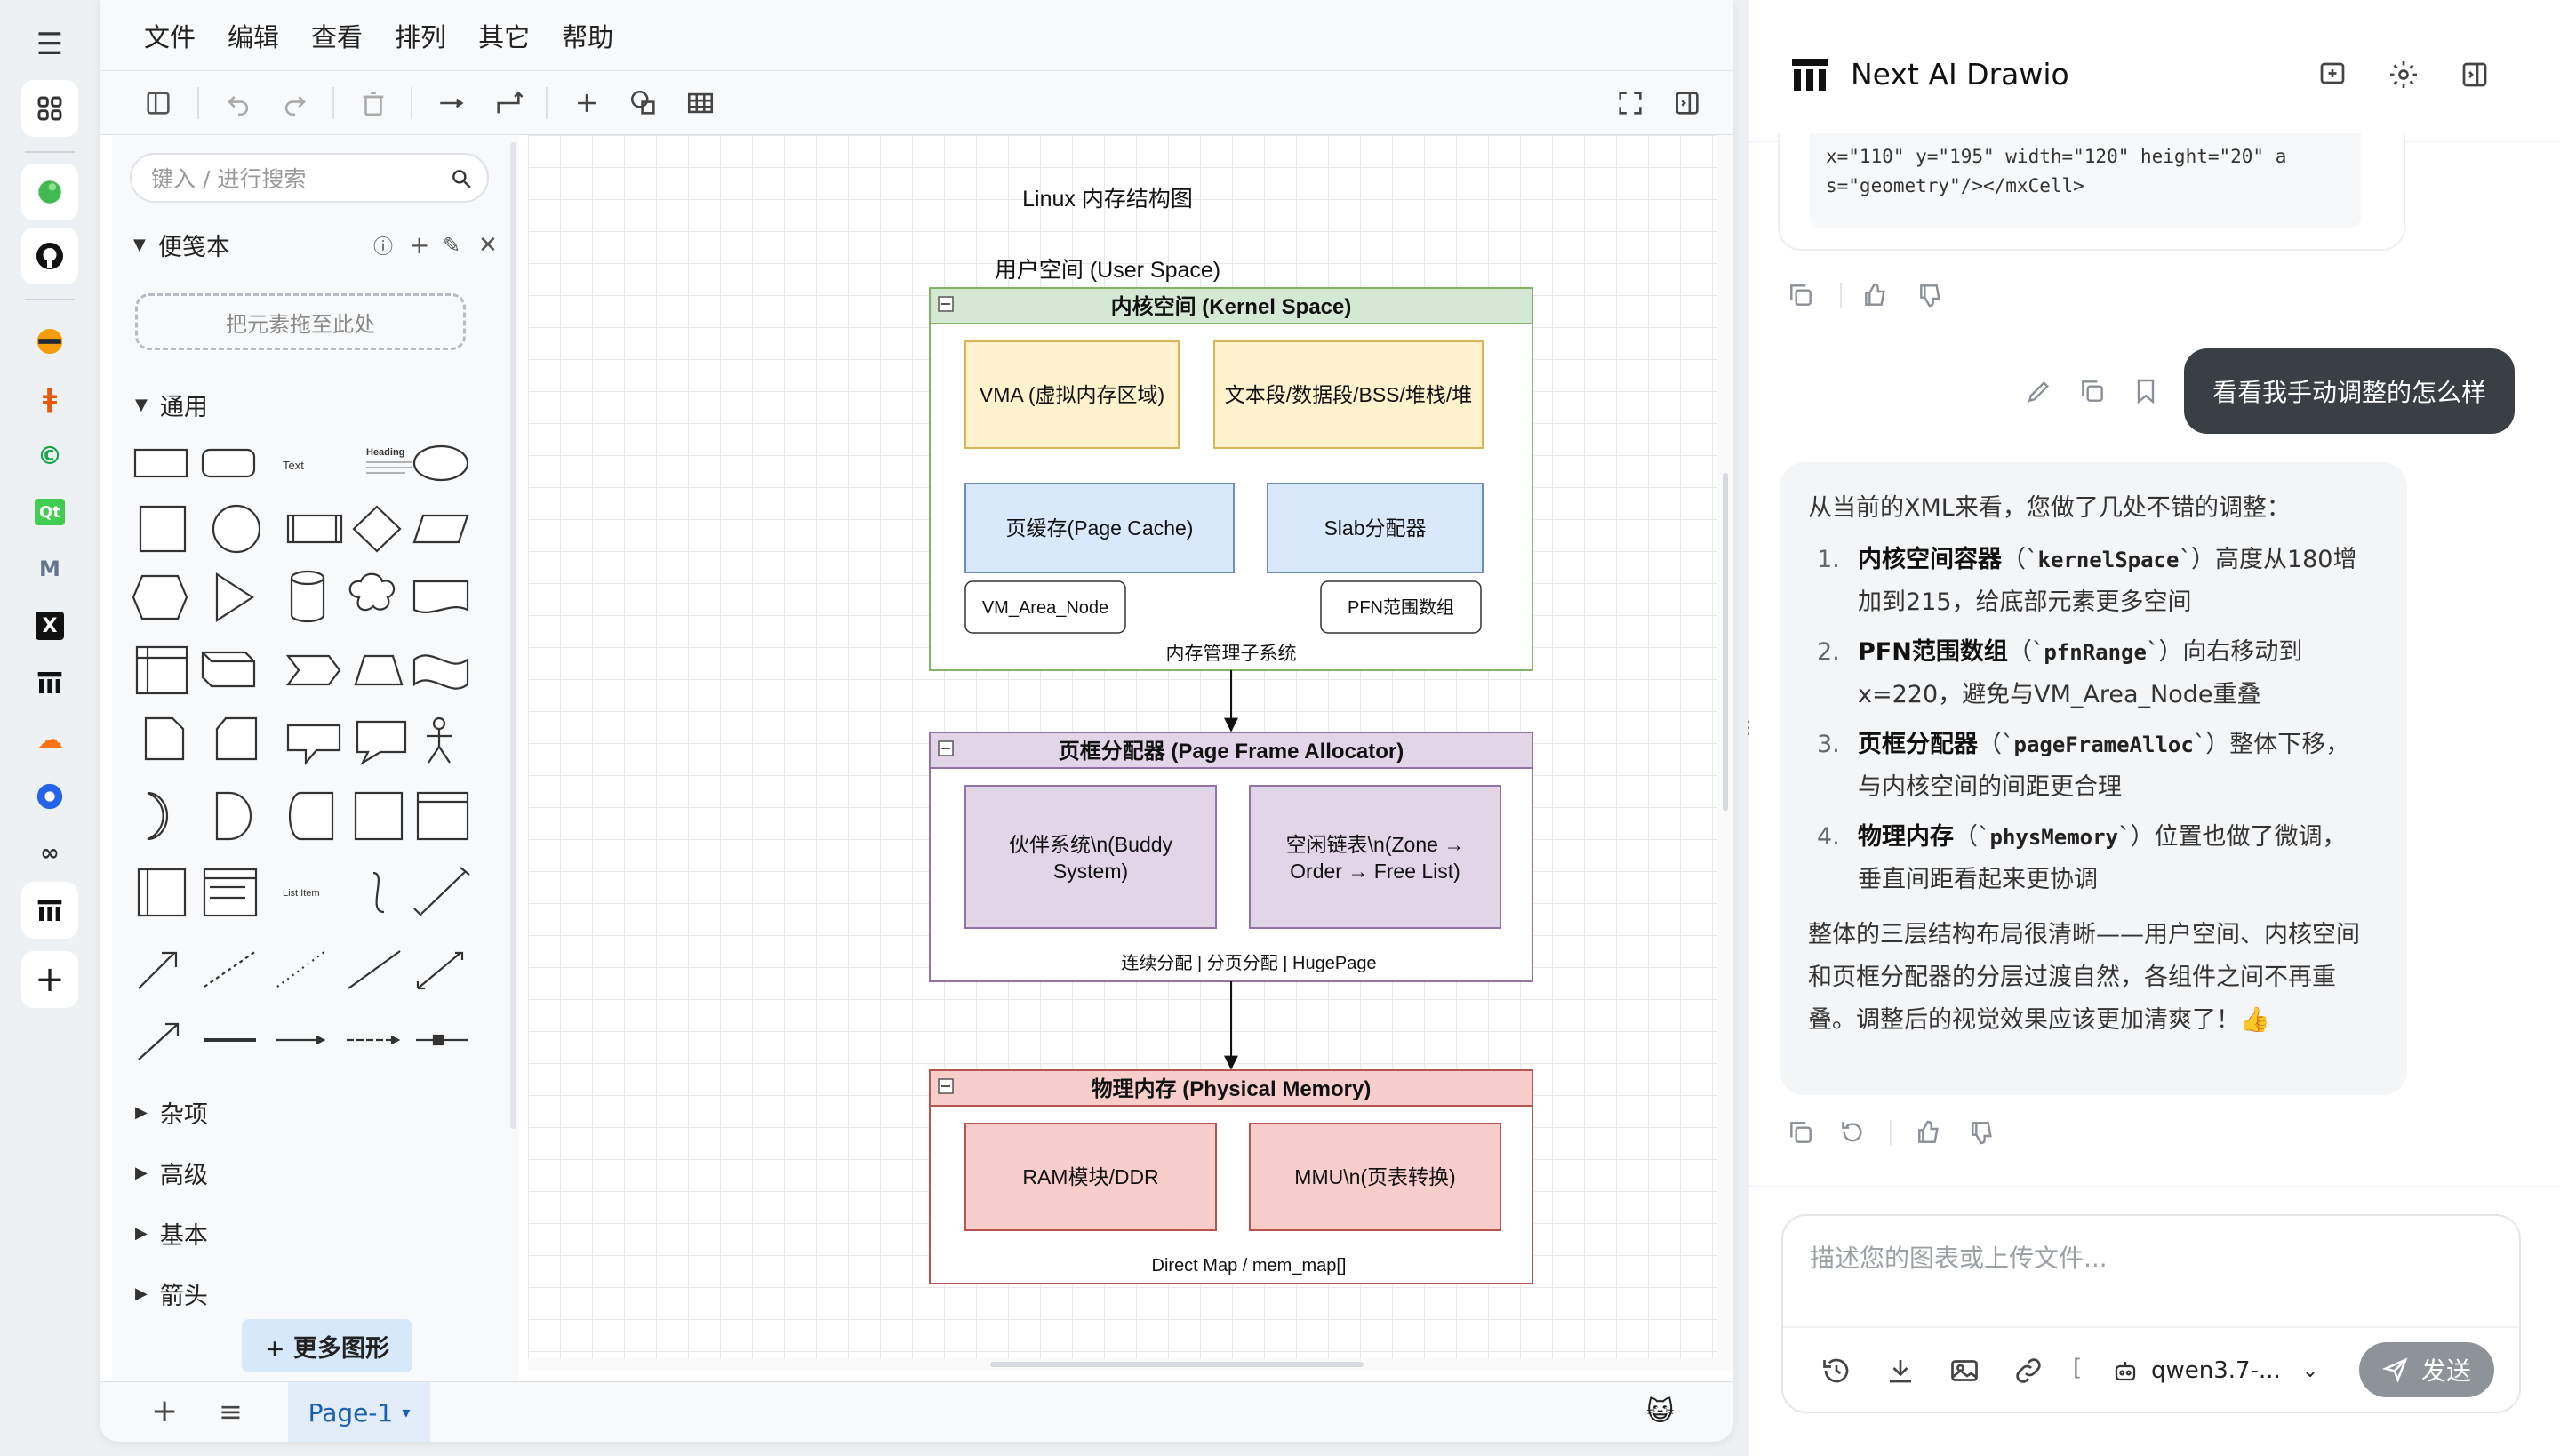 The height and width of the screenshot is (1456, 2560). What do you see at coordinates (49, 568) in the screenshot?
I see `m-app-icon: M` at bounding box center [49, 568].